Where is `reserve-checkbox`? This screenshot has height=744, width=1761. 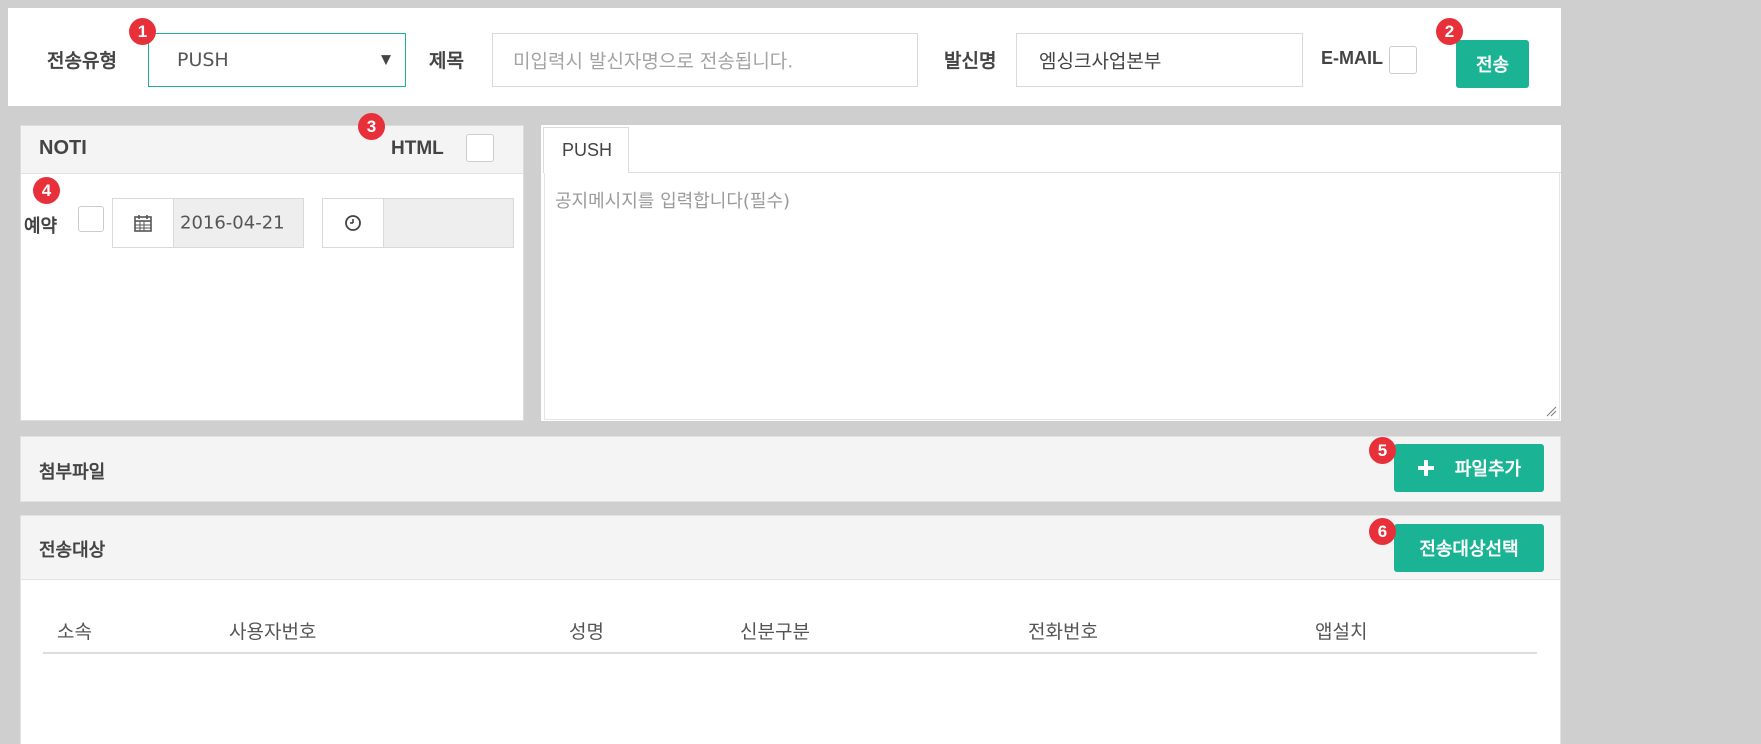
reserve-checkbox is located at coordinates (91, 219).